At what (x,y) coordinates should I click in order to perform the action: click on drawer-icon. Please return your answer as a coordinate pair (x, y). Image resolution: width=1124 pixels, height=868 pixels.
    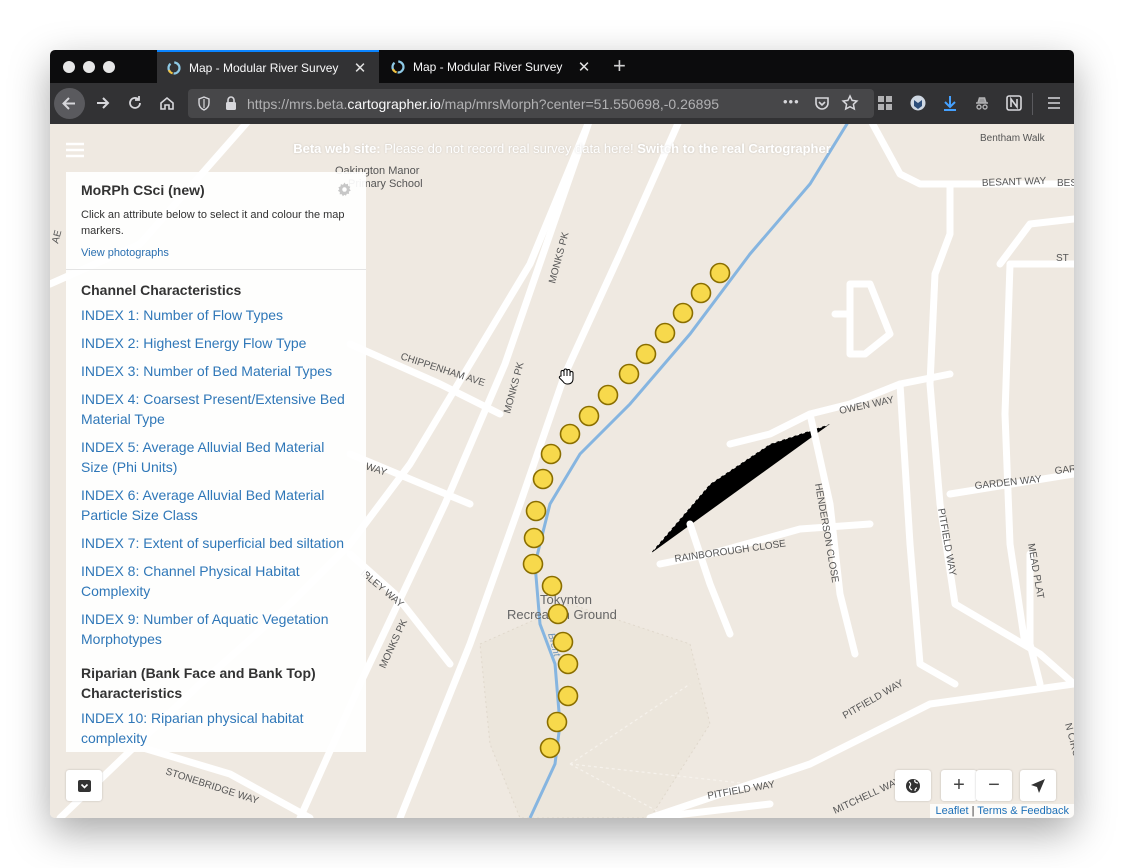
    Looking at the image, I should click on (84, 785).